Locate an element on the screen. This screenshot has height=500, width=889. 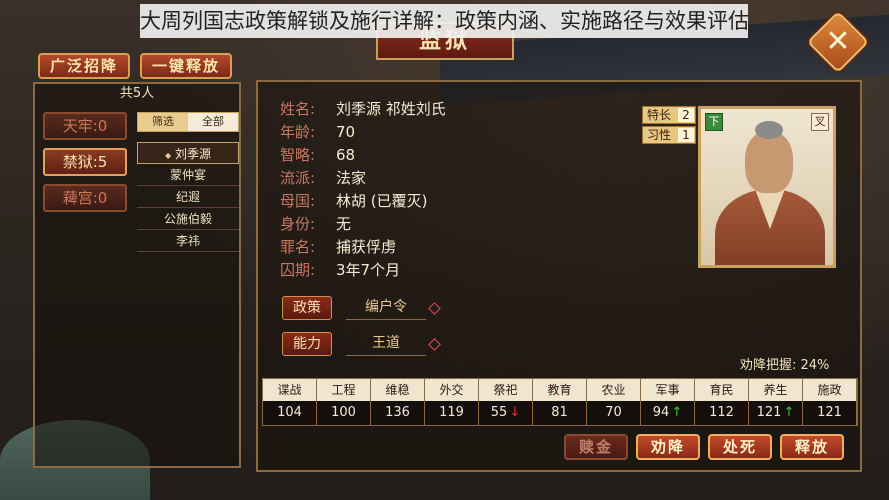
cell-tab-tianlao: 天牢:0 is located at coordinates (85, 126).